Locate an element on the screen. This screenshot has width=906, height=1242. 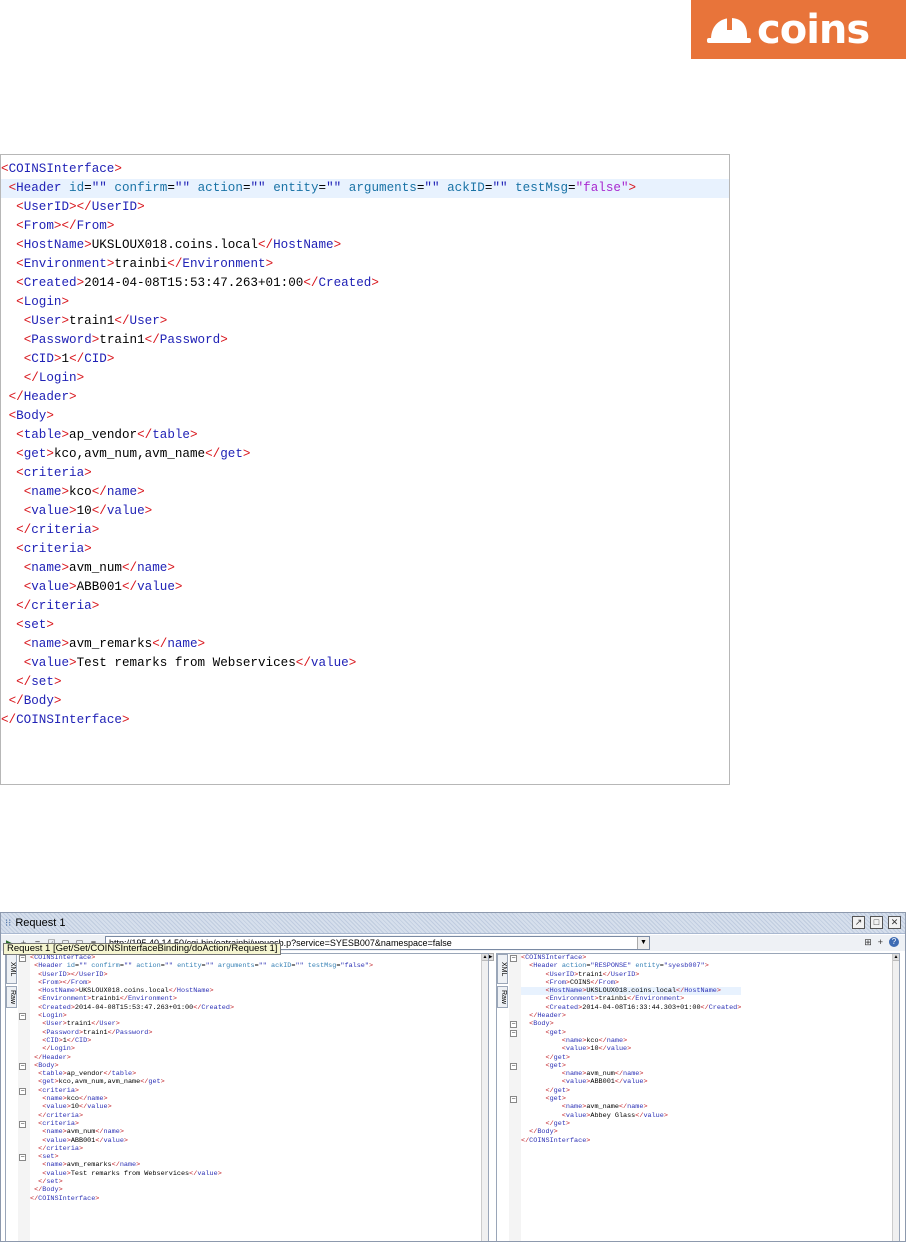
code-token: testMsg is located at coordinates (322, 966).